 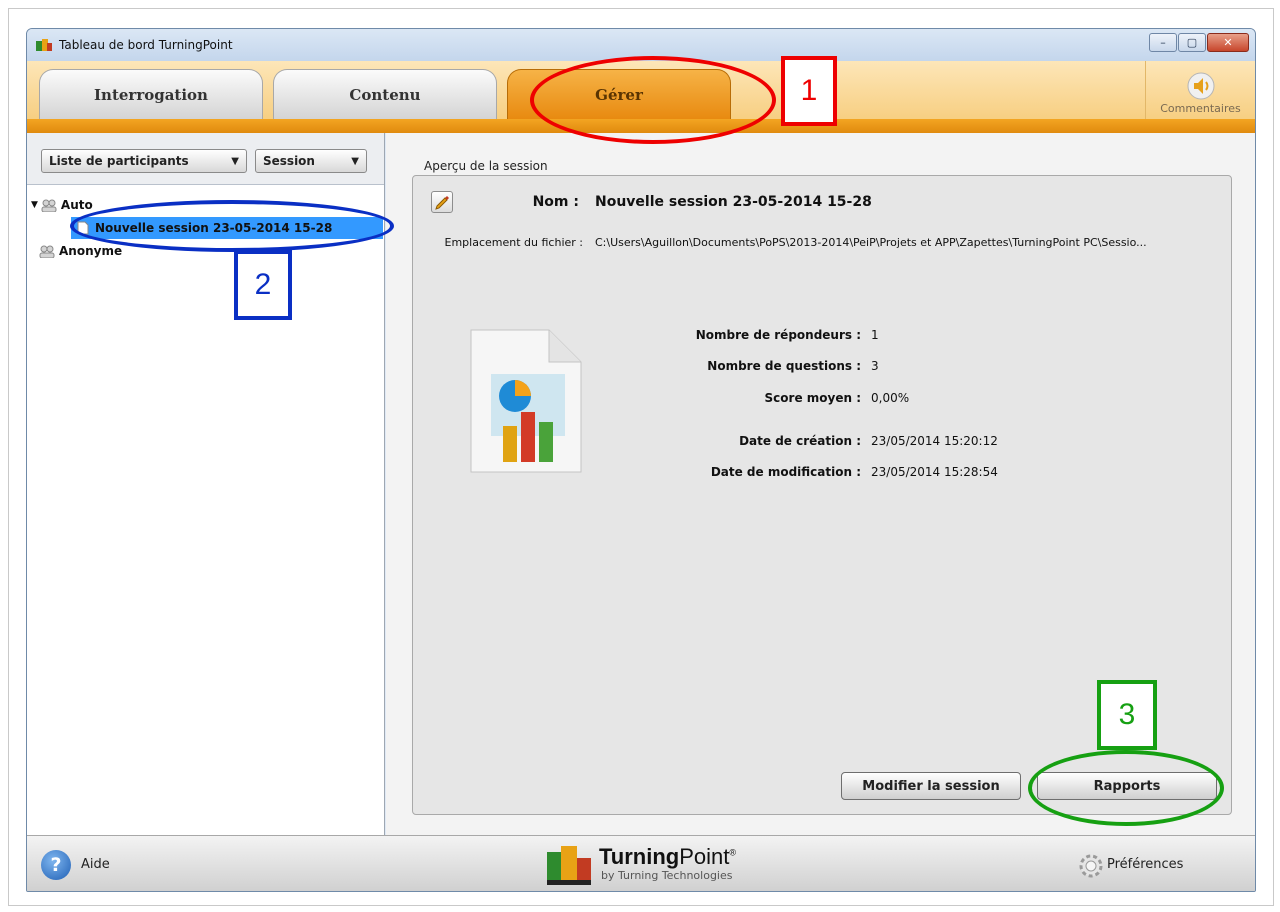 What do you see at coordinates (289, 161) in the screenshot?
I see `session-dropdown-label: Session` at bounding box center [289, 161].